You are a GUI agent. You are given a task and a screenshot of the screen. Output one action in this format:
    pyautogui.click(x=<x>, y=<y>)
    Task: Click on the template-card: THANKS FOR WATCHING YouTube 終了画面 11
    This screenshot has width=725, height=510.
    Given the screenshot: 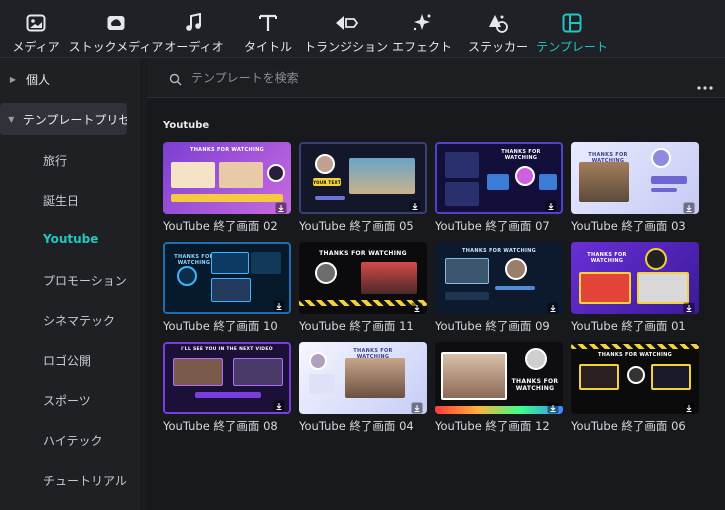 What is the action you would take?
    pyautogui.click(x=363, y=288)
    